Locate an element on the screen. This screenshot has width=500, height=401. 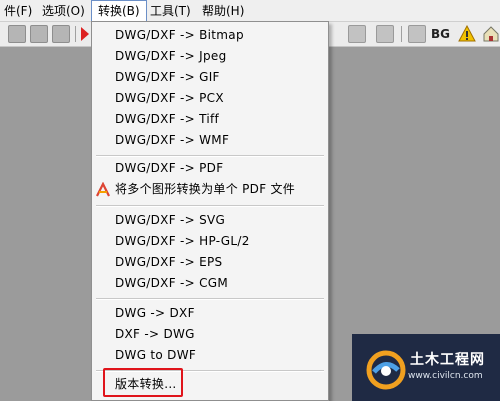
menu-item-hpgl: DWG/DXF -> HP-GL/2 is located at coordinates (210, 241).